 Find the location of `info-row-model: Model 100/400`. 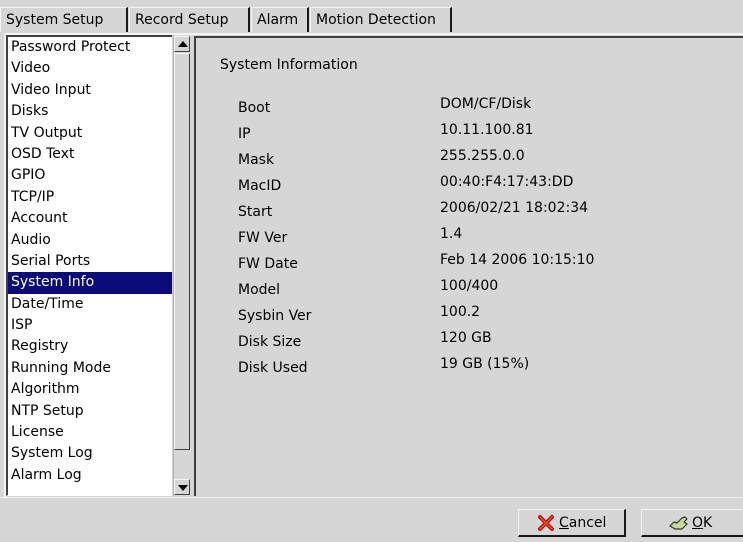

info-row-model: Model 100/400 is located at coordinates (488, 292).